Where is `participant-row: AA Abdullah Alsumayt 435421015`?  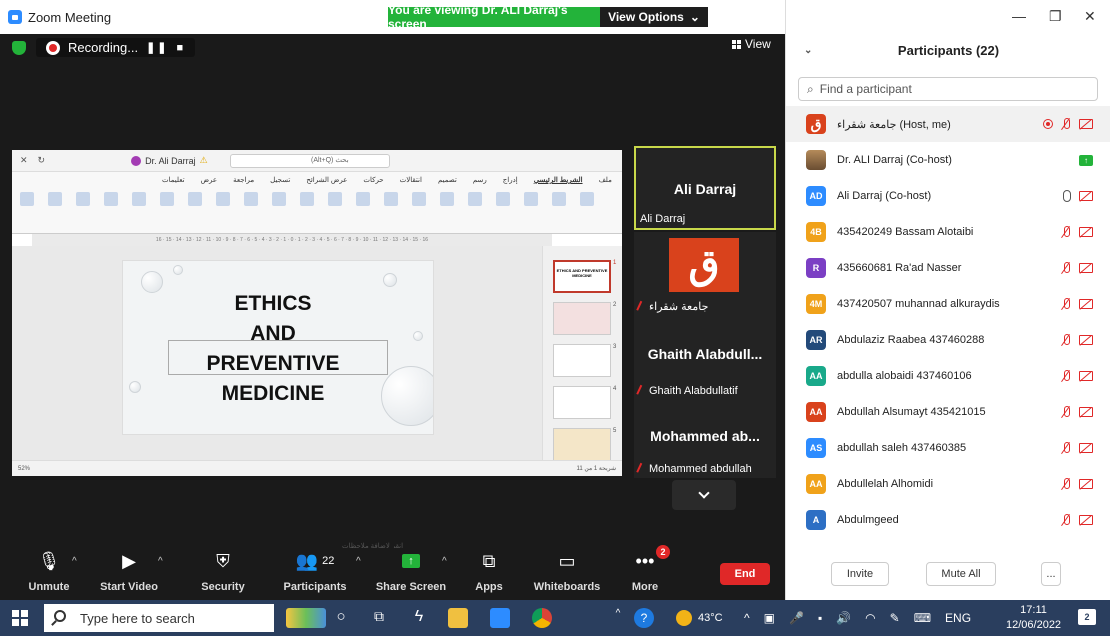 participant-row: AA Abdullah Alsumayt 435421015 is located at coordinates (948, 412).